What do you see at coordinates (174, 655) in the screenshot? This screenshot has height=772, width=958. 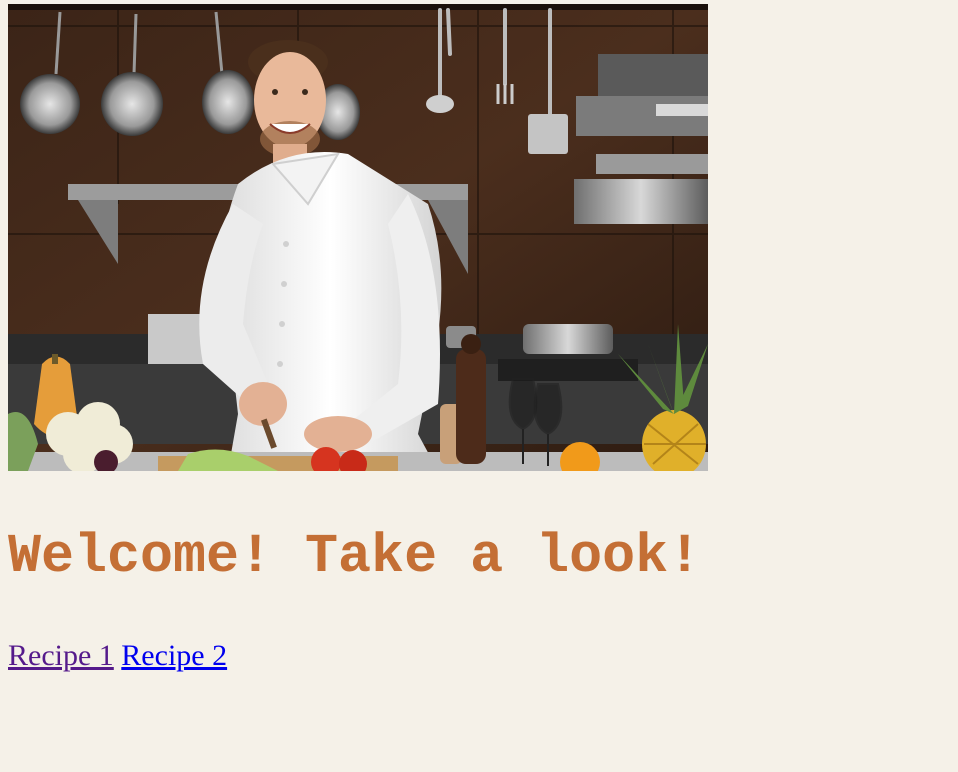 I see `recipe-2-link: Recipe 2` at bounding box center [174, 655].